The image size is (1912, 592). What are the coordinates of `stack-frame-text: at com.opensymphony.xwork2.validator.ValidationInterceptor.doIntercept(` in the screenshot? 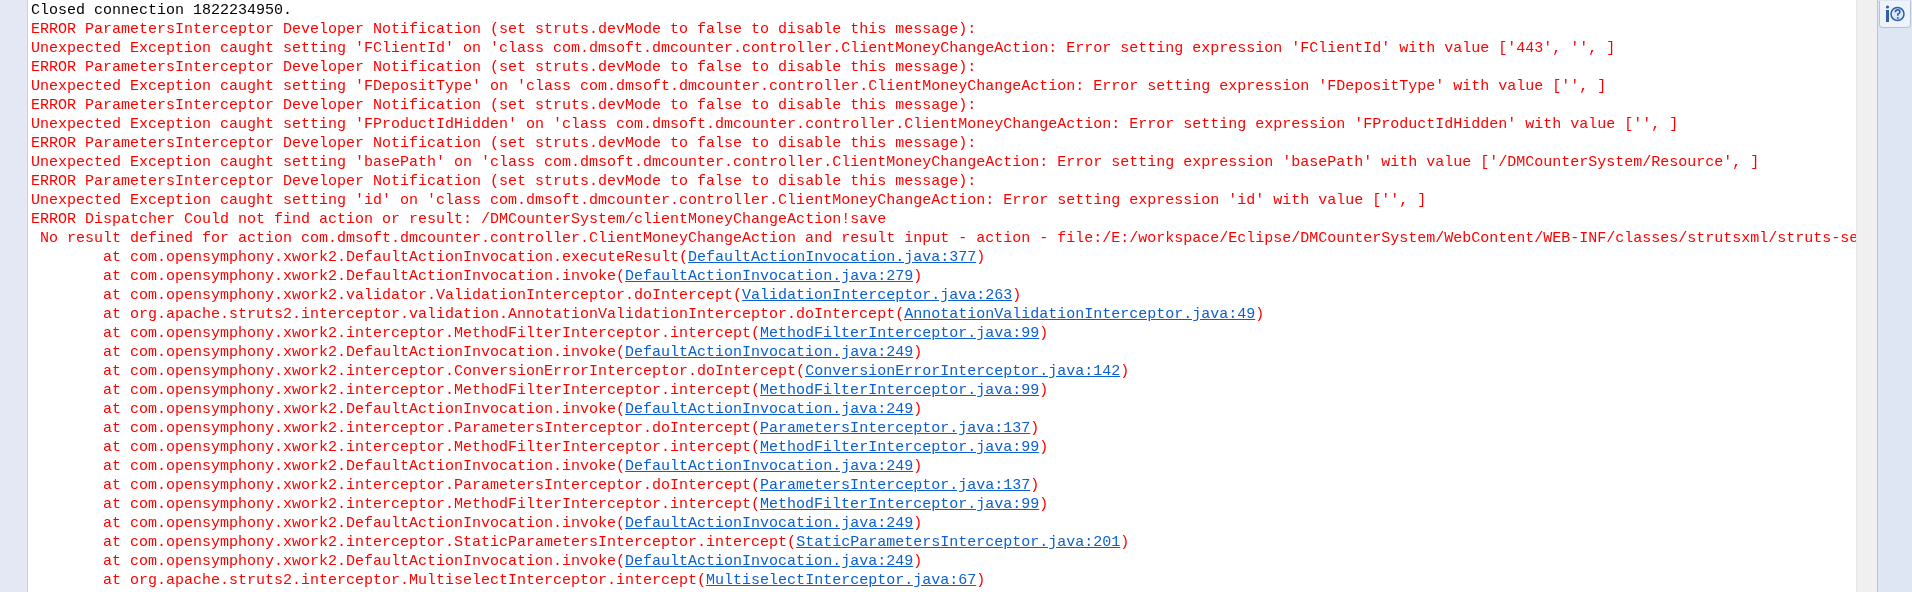 It's located at (423, 295).